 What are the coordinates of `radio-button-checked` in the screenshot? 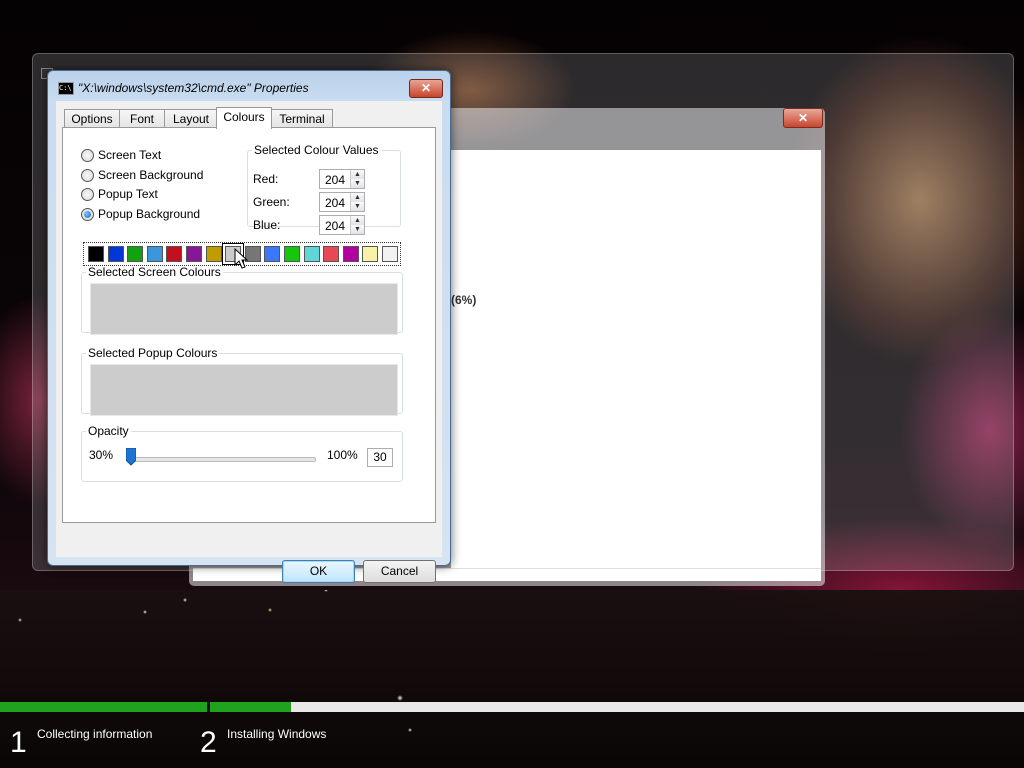 It's located at (87, 214).